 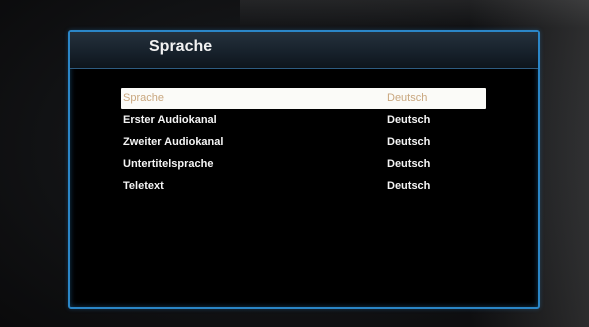 What do you see at coordinates (303, 186) in the screenshot?
I see `setting-row-teletext: Teletext Deutsch` at bounding box center [303, 186].